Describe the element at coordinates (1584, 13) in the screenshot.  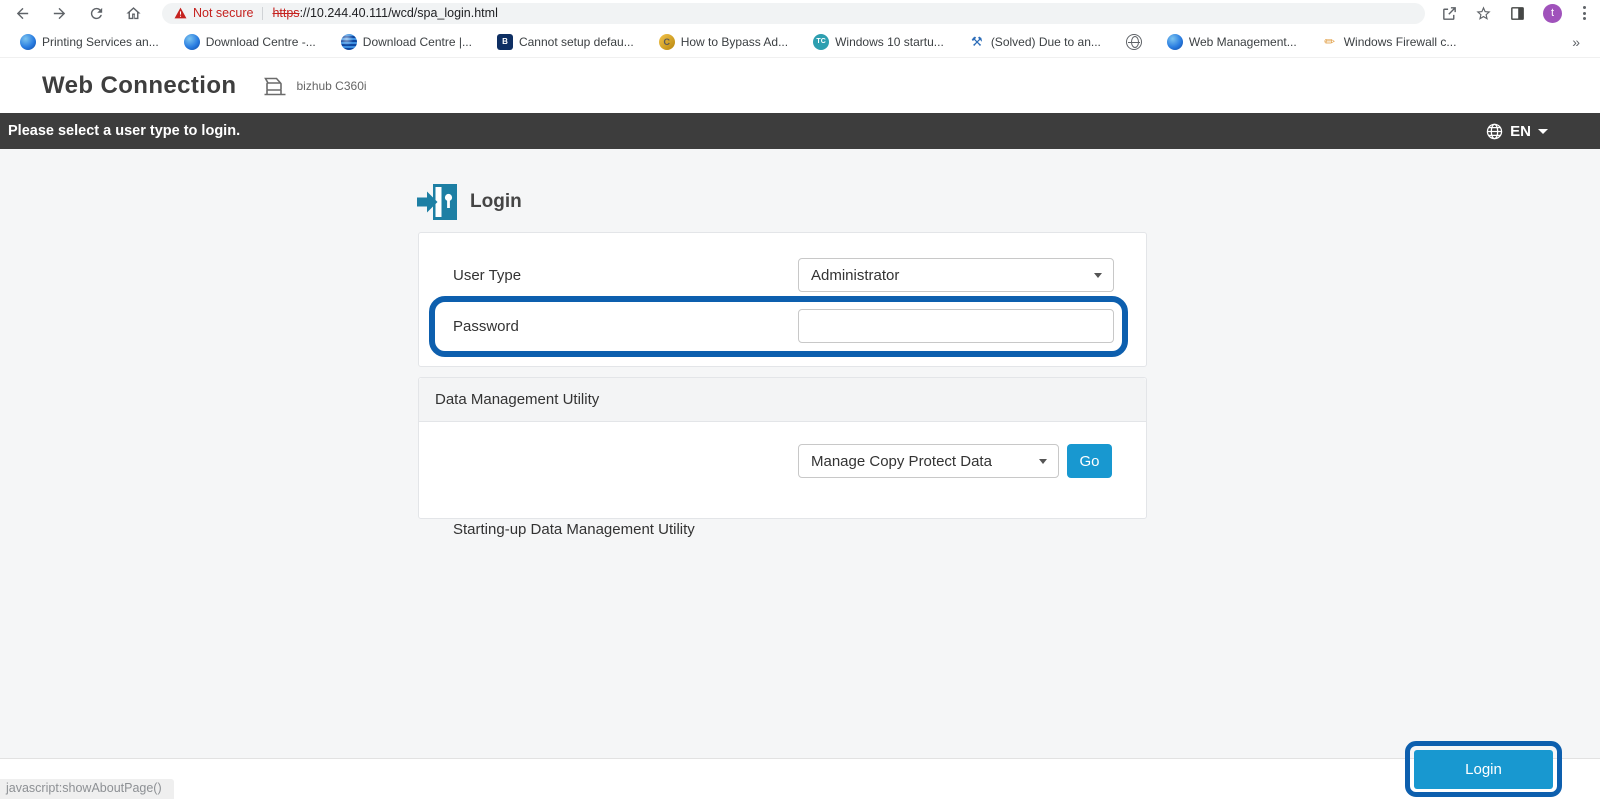
I see `browser-menu-icon` at that location.